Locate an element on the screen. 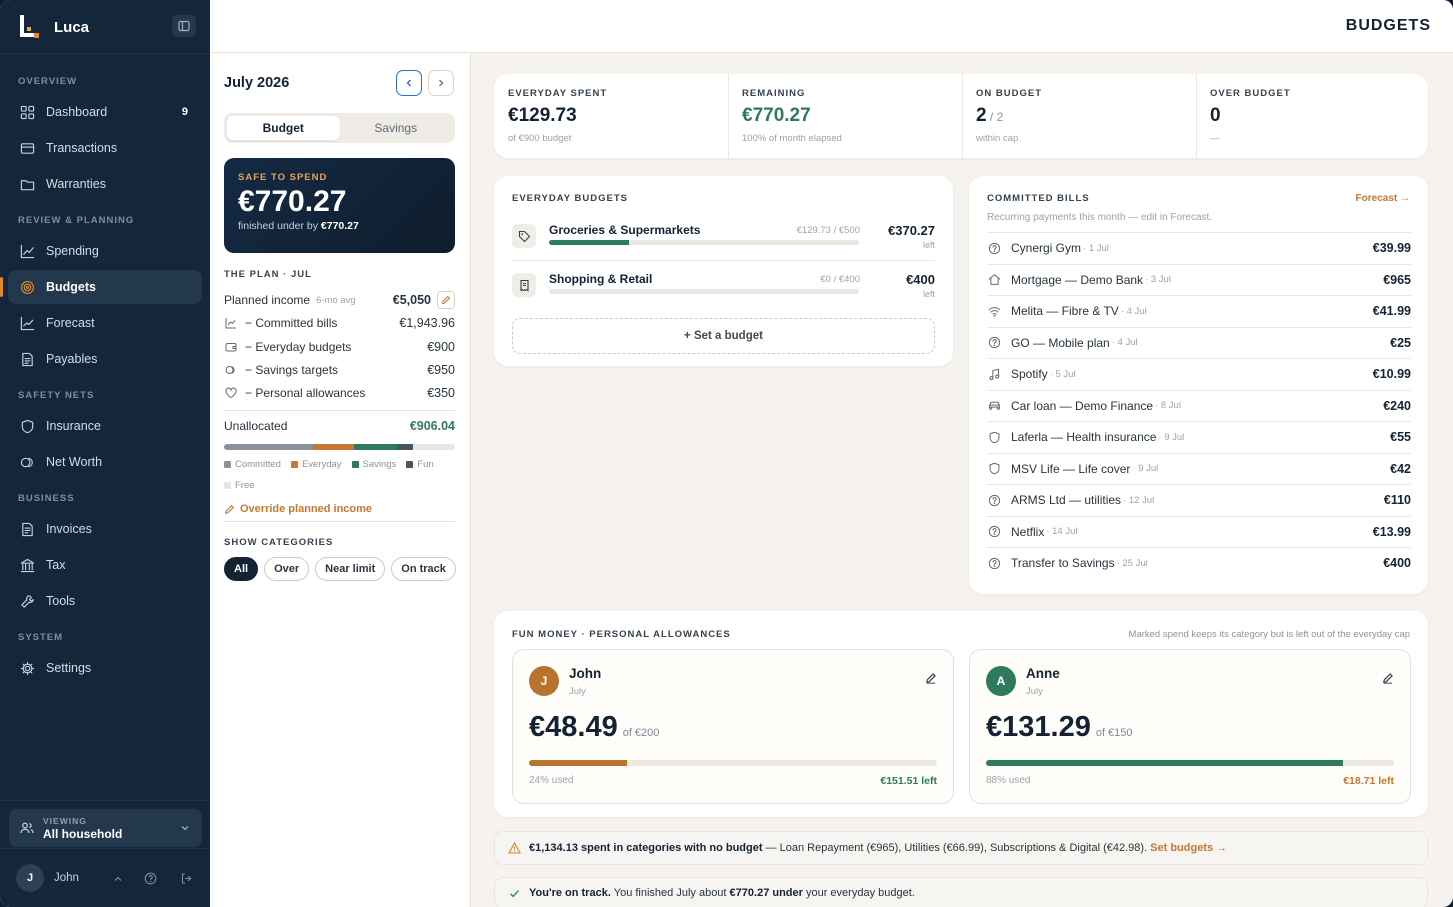  bill-row: Netflix · 14 Jul €13.99 is located at coordinates (1199, 531).